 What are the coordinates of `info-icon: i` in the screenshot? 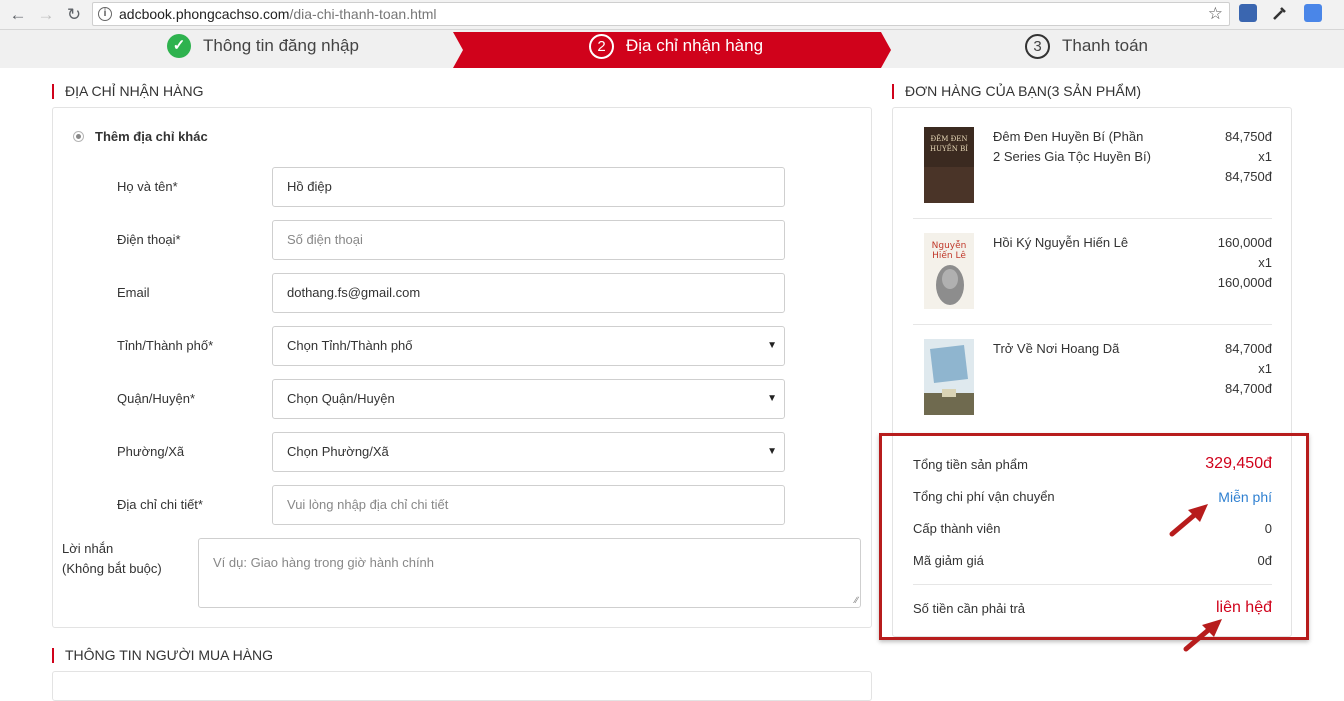 It's located at (105, 14).